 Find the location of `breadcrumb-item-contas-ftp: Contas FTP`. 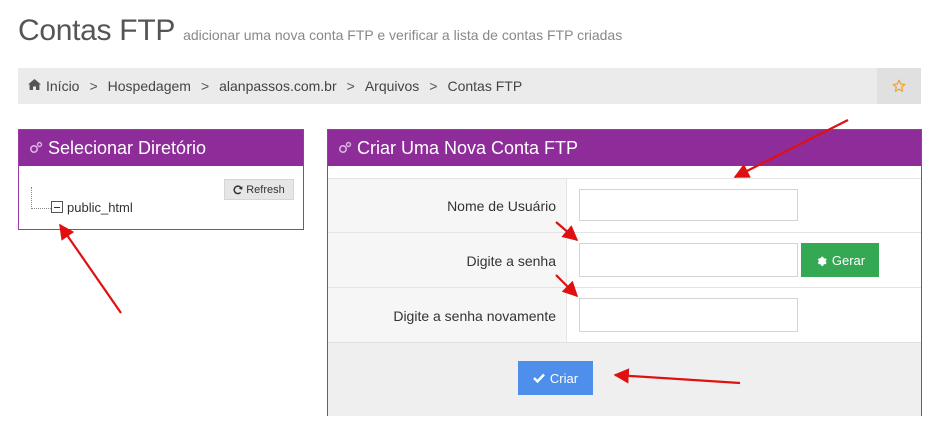

breadcrumb-item-contas-ftp: Contas FTP is located at coordinates (485, 86).